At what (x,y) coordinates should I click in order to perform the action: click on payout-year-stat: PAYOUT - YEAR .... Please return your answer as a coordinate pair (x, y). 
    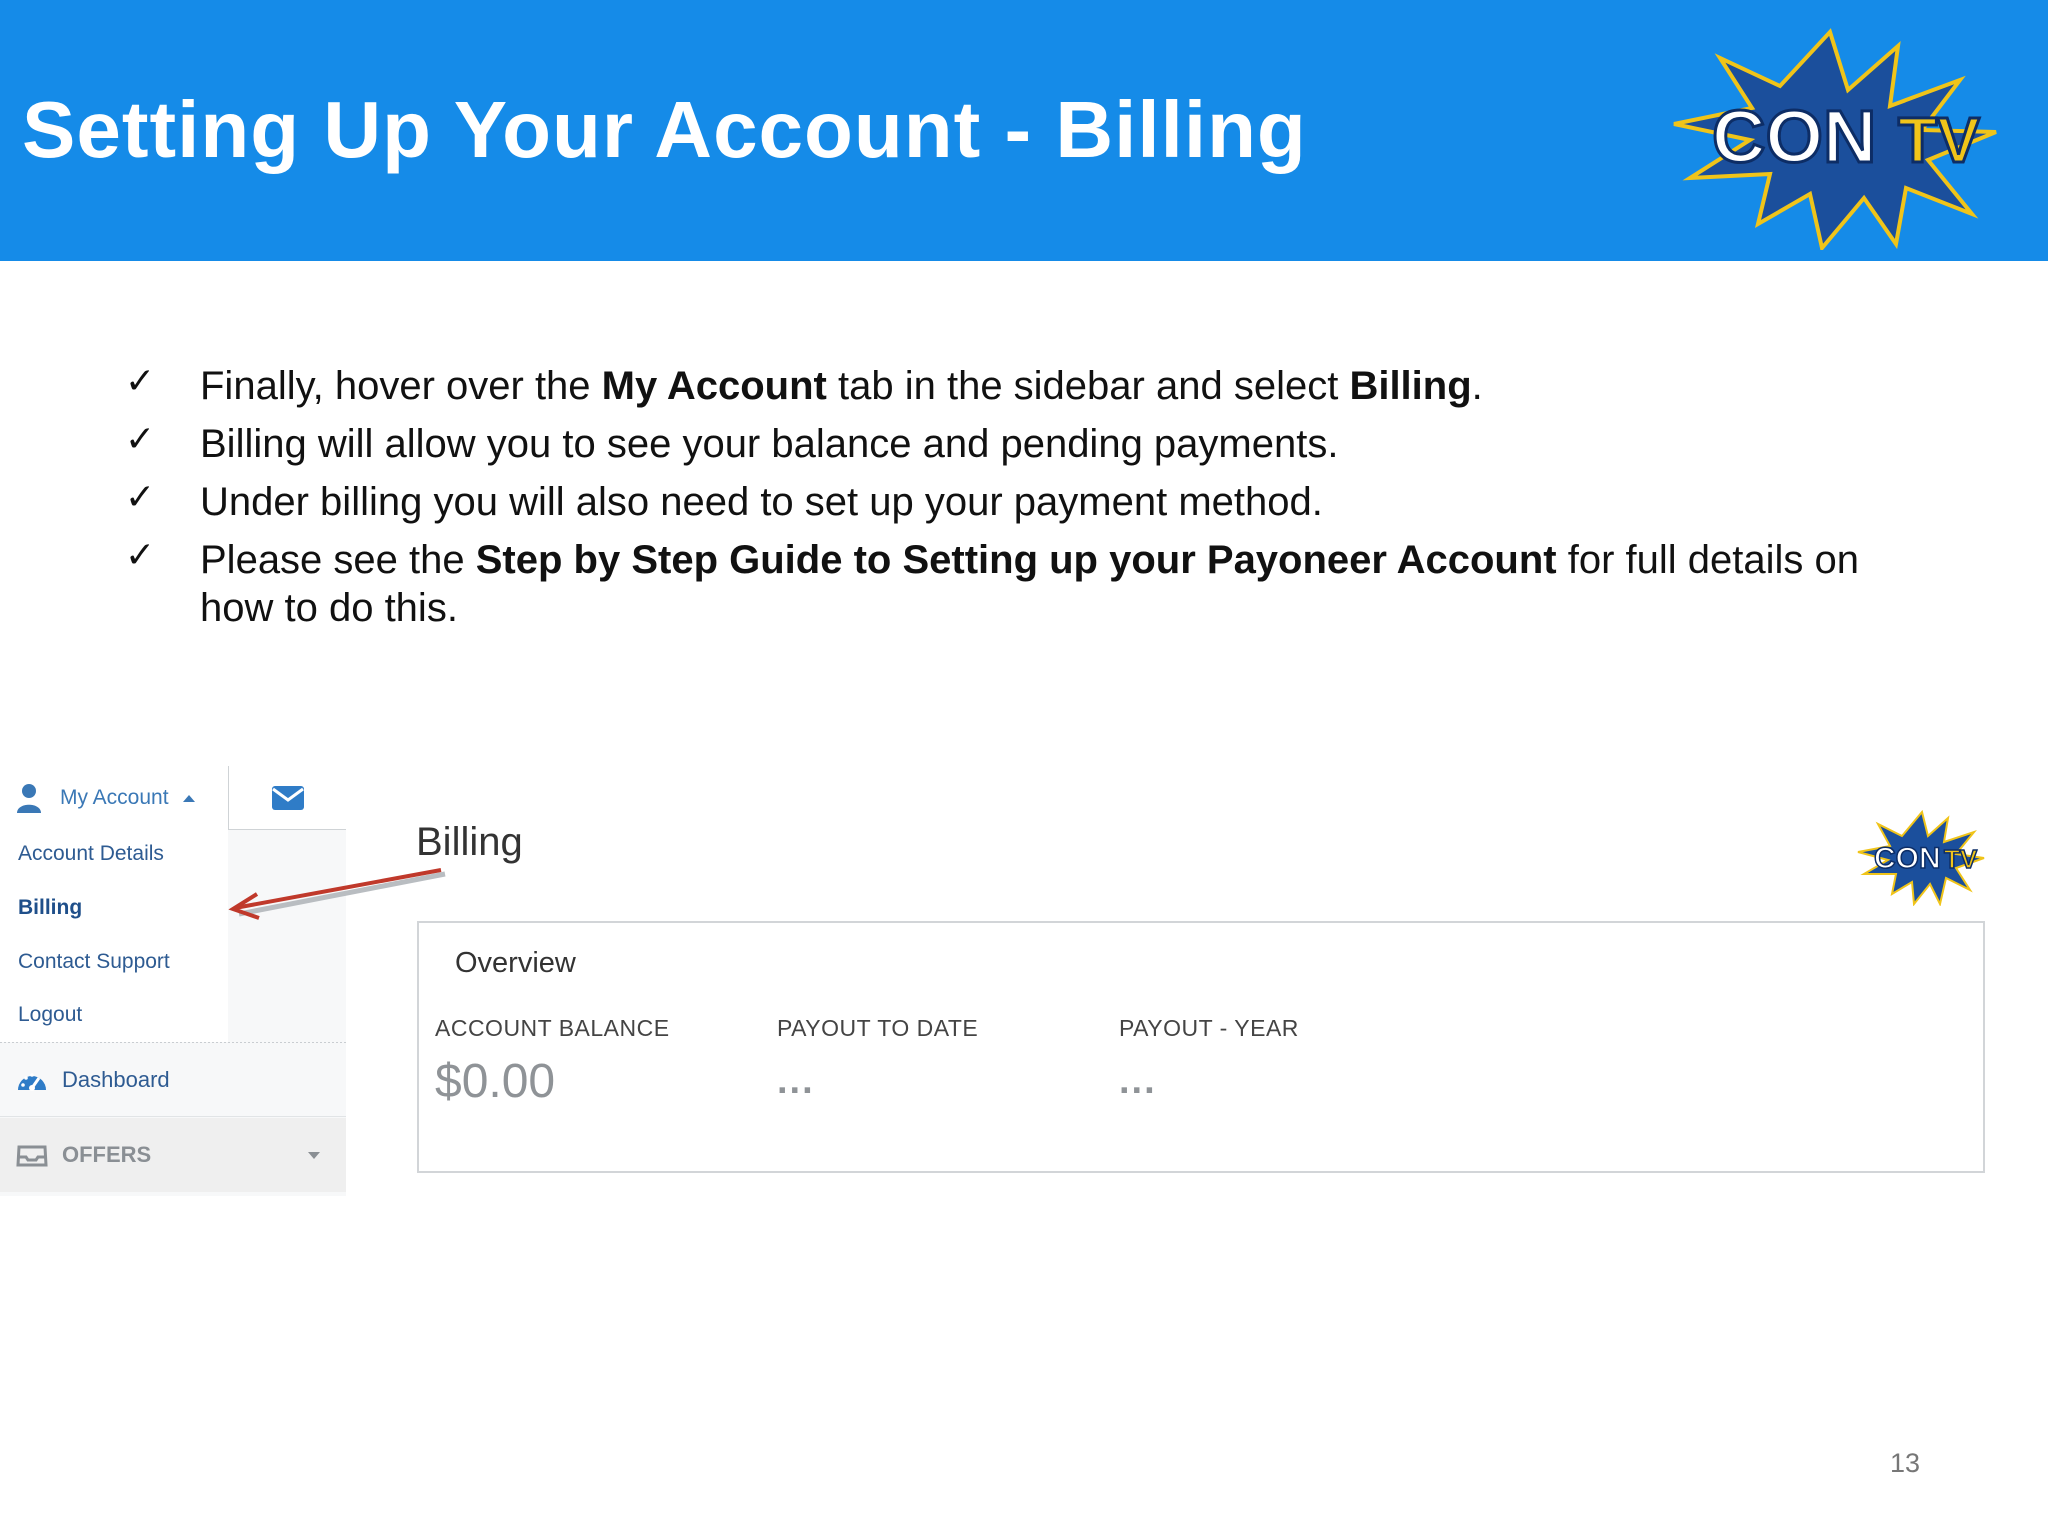
    Looking at the image, I should click on (1209, 1059).